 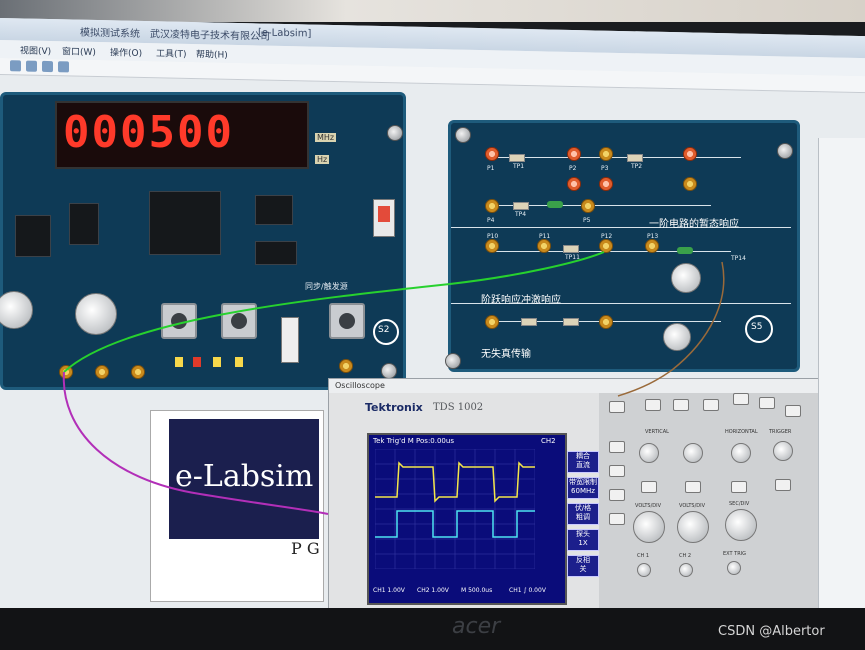 I want to click on menu-window: 窗口(W), so click(x=79, y=51).